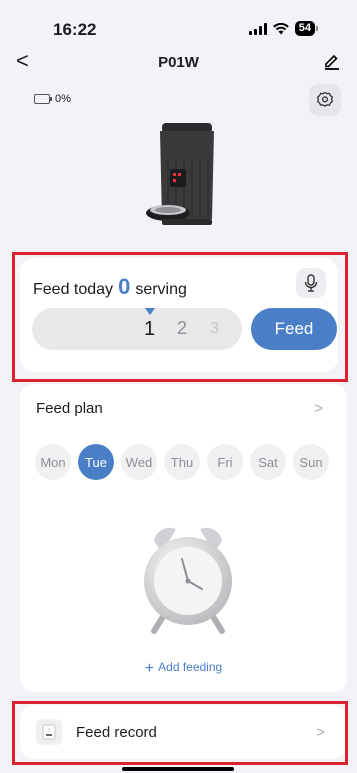 The image size is (357, 773). What do you see at coordinates (150, 311) in the screenshot?
I see `picker-pointer-icon` at bounding box center [150, 311].